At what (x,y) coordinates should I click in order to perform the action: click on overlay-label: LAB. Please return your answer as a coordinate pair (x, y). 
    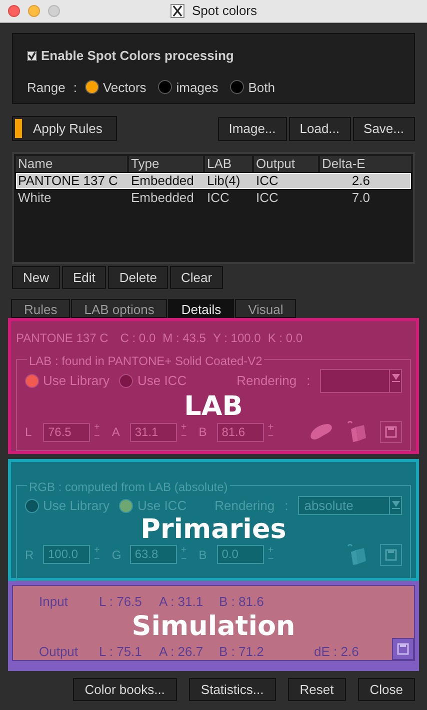
    Looking at the image, I should click on (213, 407).